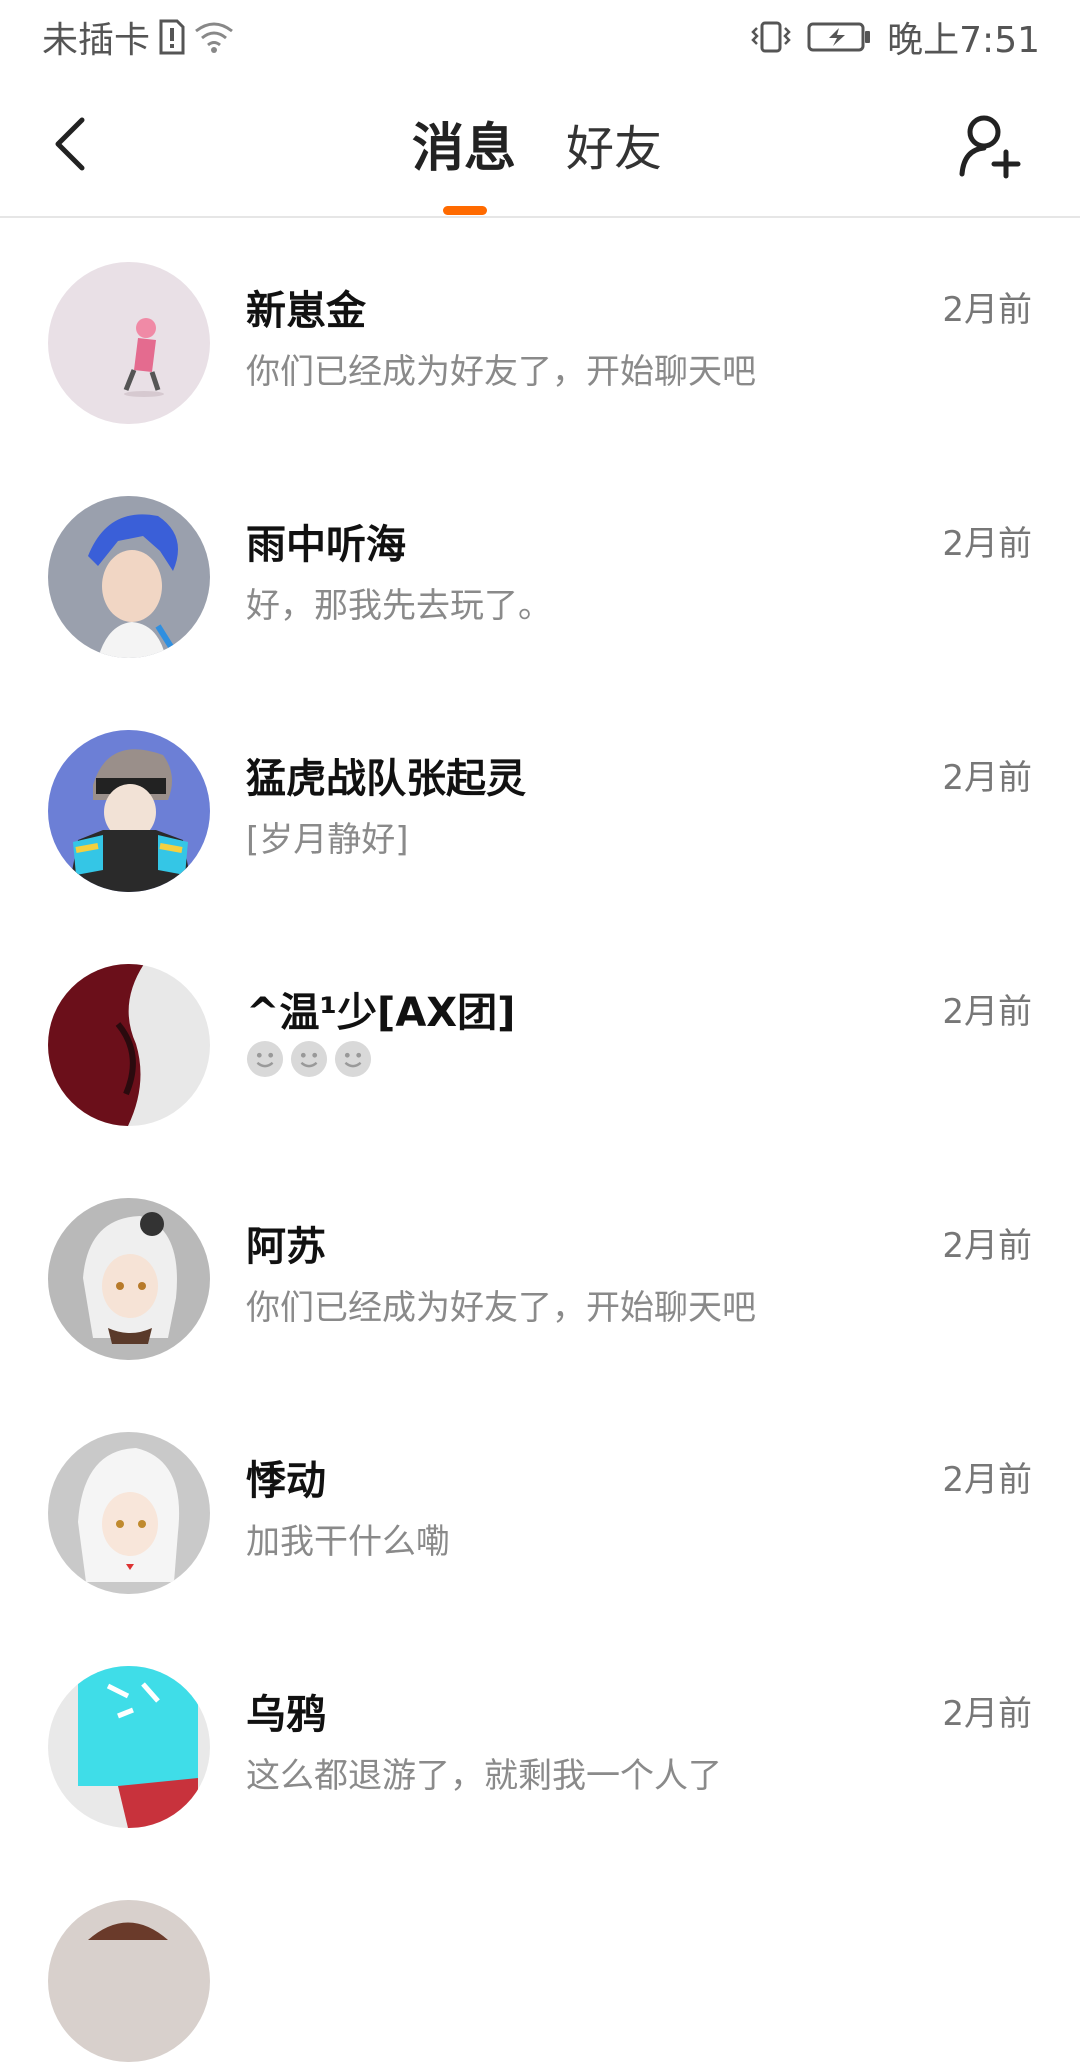 This screenshot has height=2062, width=1080. I want to click on tab-messages: 消息, so click(464, 149).